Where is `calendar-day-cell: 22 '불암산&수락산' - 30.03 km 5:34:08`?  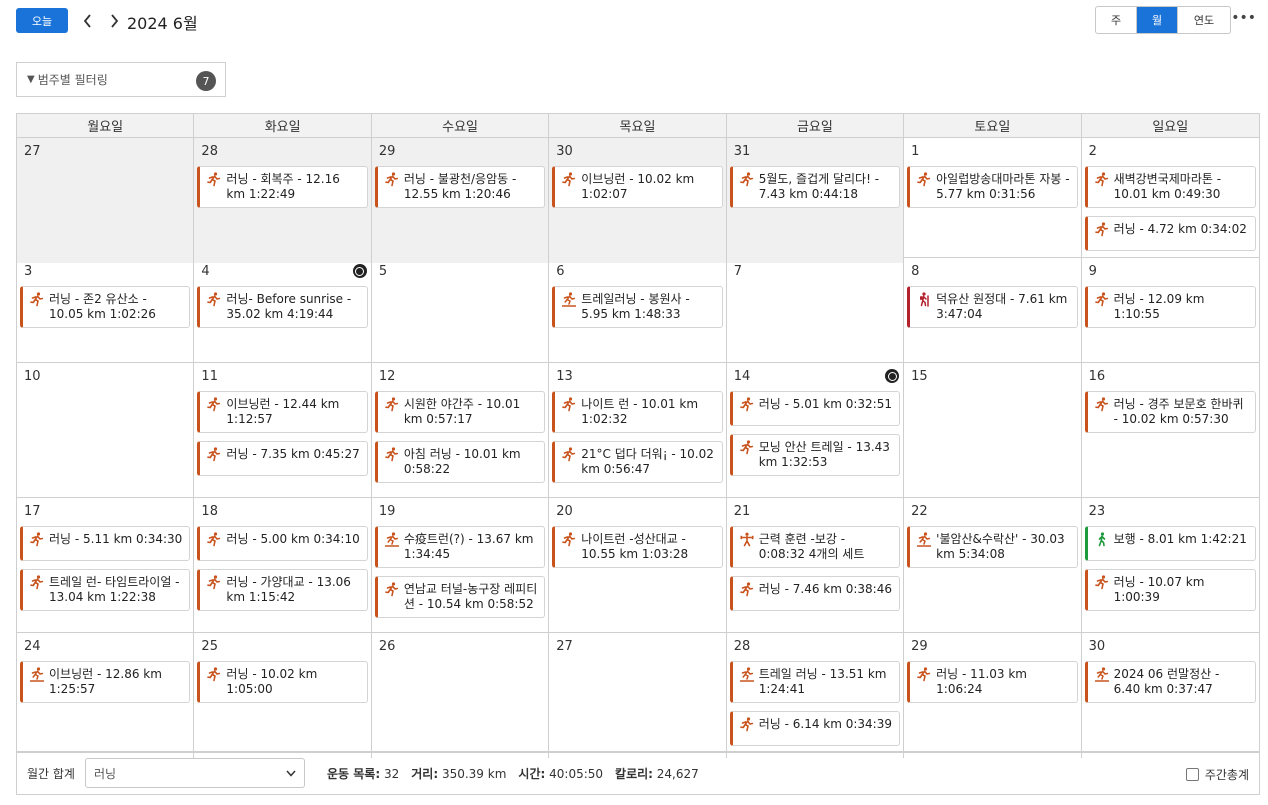
calendar-day-cell: 22 '불암산&수락산' - 30.03 km 5:34:08 is located at coordinates (993, 565).